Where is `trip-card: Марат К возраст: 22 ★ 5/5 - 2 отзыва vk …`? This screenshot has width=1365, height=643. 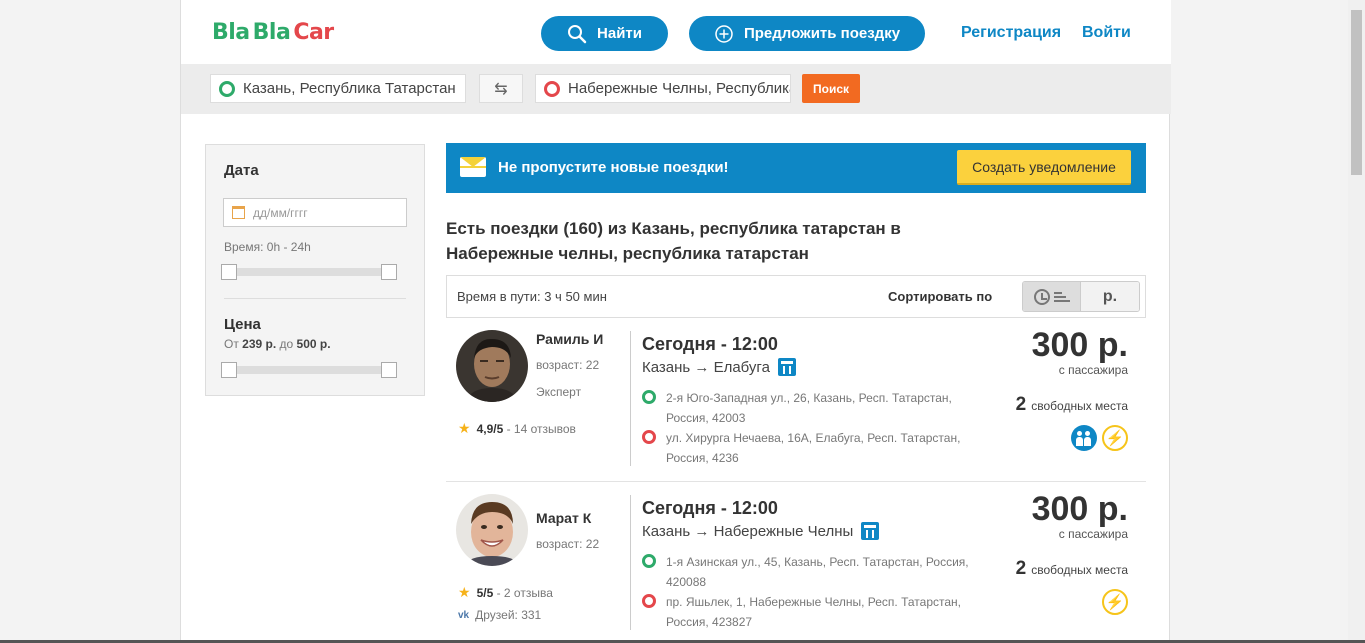 trip-card: Марат К возраст: 22 ★ 5/5 - 2 отзыва vk … is located at coordinates (796, 562).